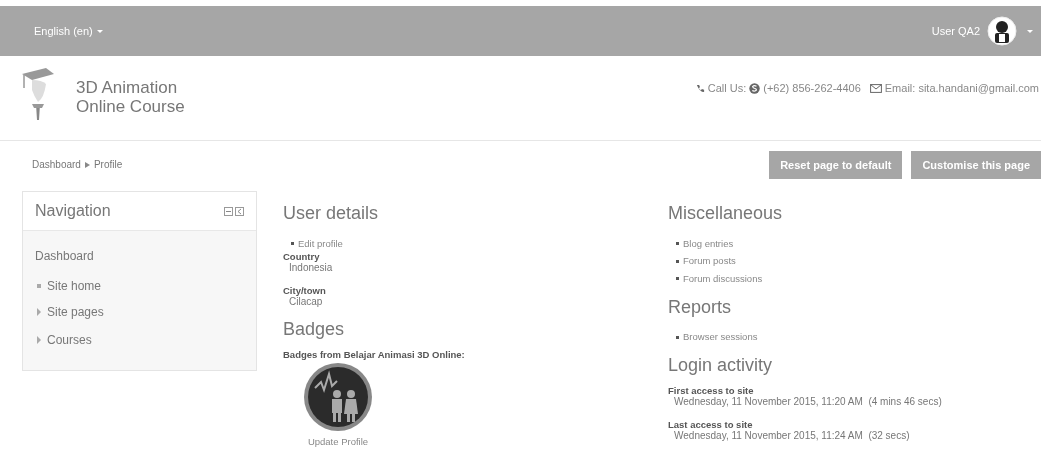 Image resolution: width=1041 pixels, height=470 pixels. What do you see at coordinates (700, 88) in the screenshot?
I see `phone-icon` at bounding box center [700, 88].